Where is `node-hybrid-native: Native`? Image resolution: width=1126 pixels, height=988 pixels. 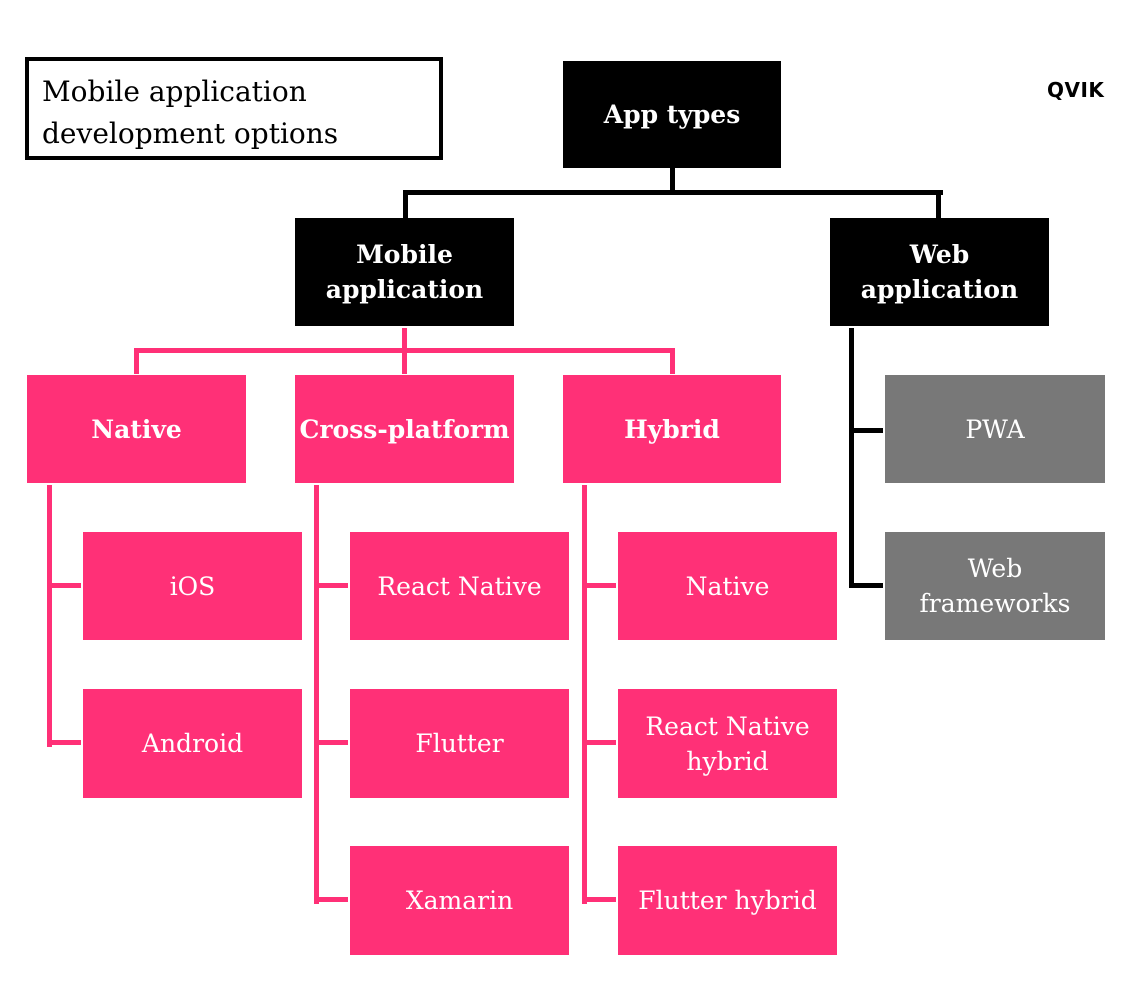 node-hybrid-native: Native is located at coordinates (727, 586).